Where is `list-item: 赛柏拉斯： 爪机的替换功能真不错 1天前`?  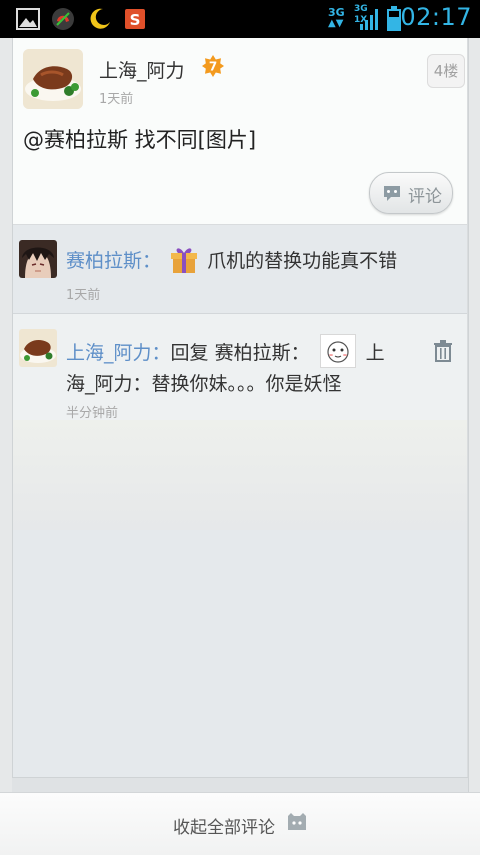 list-item: 赛柏拉斯： 爪机的替换功能真不错 1天前 is located at coordinates (240, 269).